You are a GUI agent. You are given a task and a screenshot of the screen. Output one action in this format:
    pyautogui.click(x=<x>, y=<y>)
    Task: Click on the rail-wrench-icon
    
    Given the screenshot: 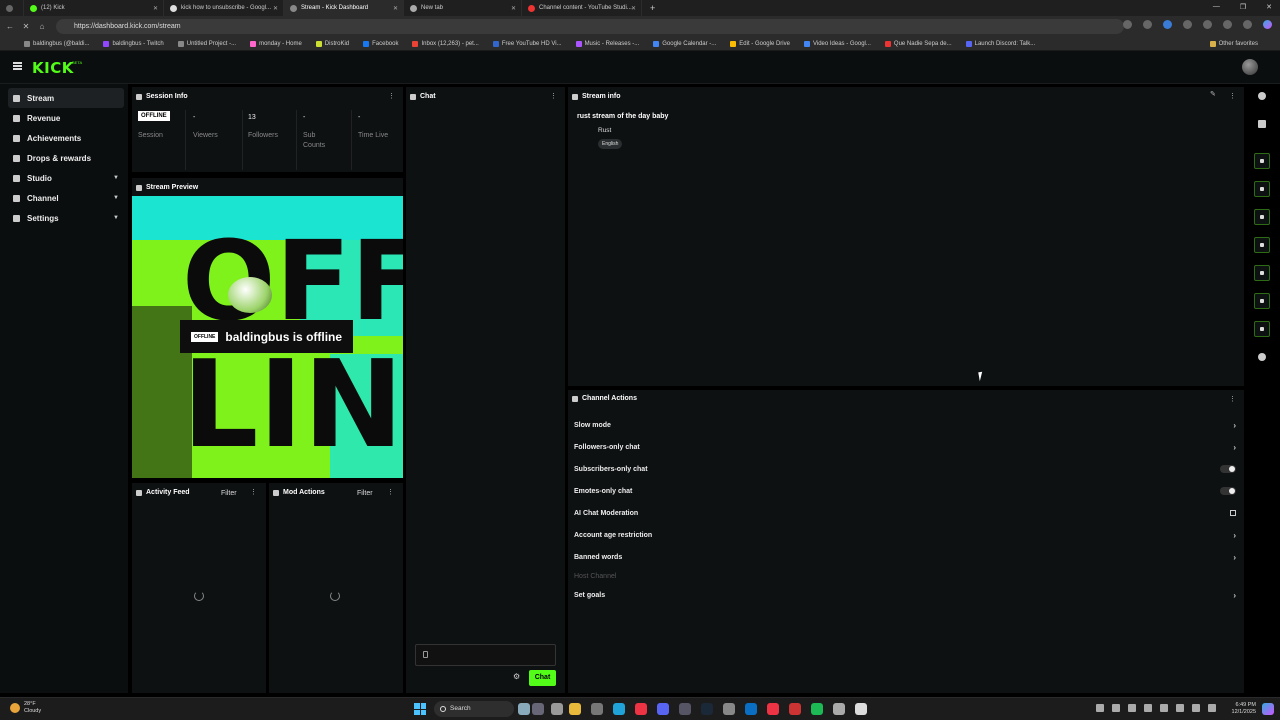 What is the action you would take?
    pyautogui.click(x=1262, y=329)
    